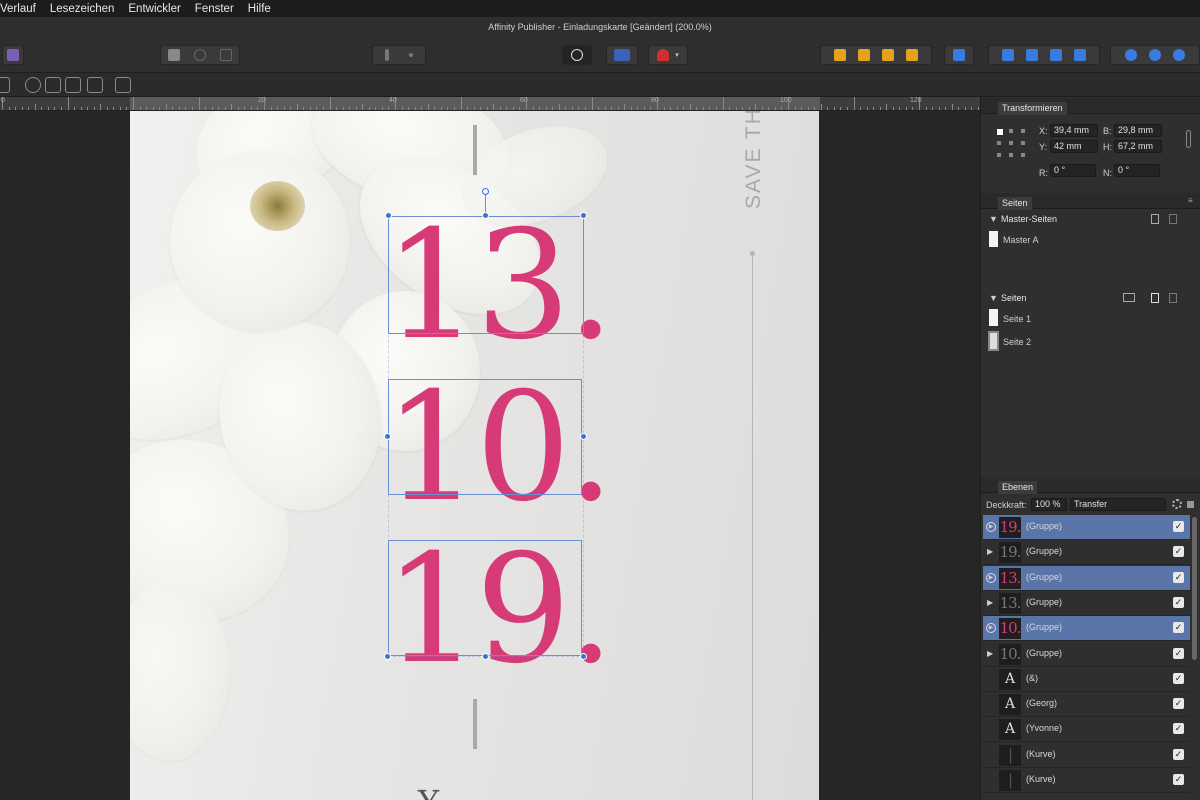  I want to click on resize-handle-top-right, so click(583, 215).